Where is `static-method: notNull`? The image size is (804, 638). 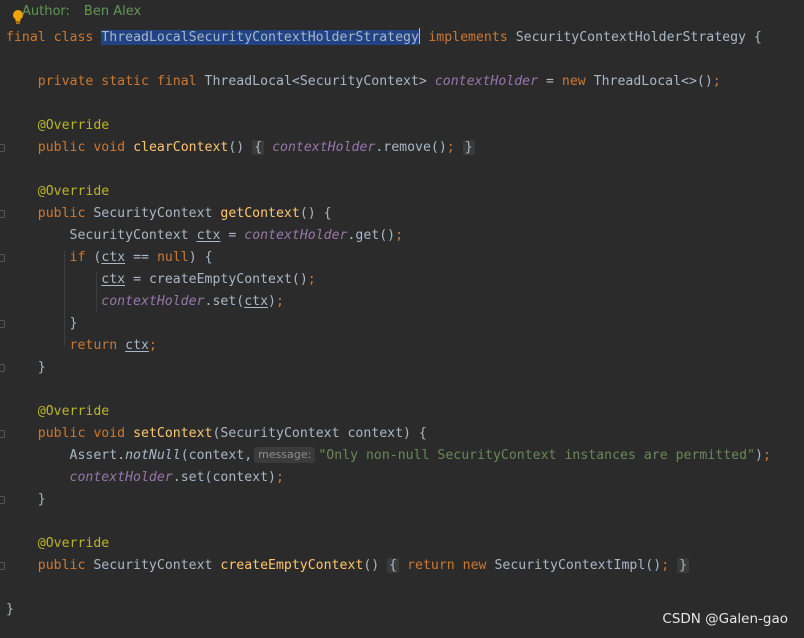 static-method: notNull is located at coordinates (153, 455).